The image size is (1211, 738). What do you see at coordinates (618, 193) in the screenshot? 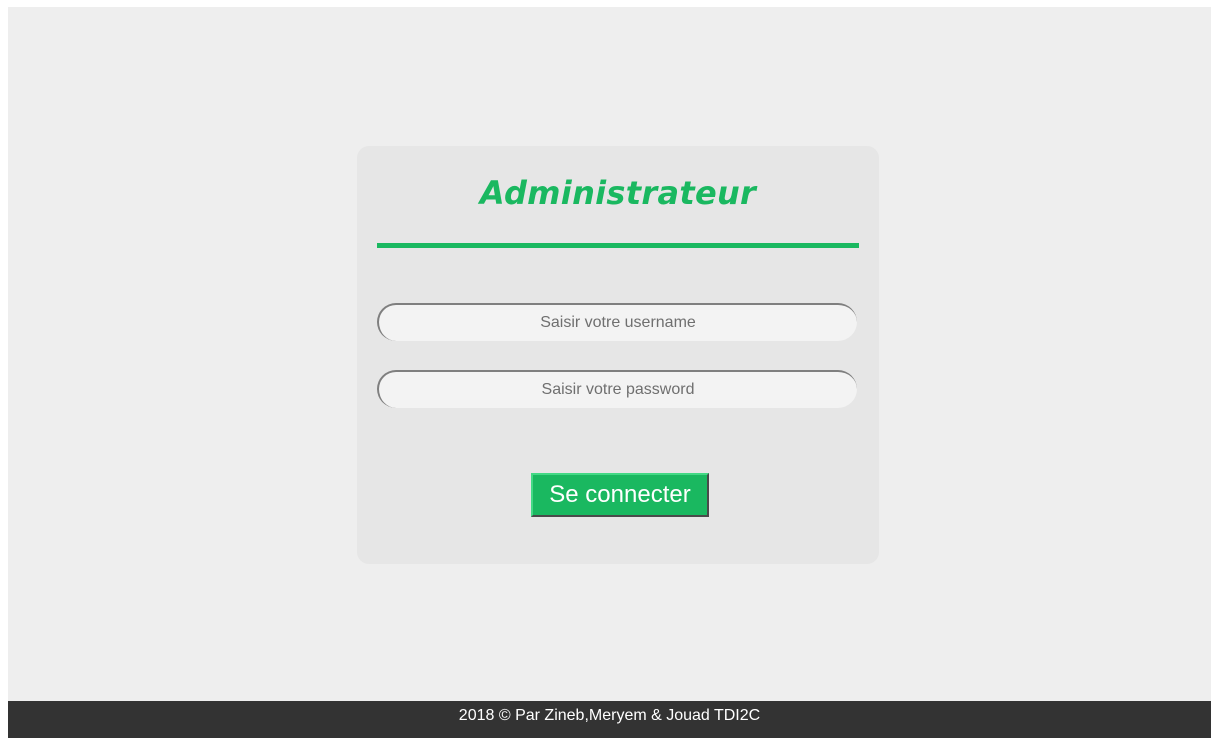
I see `login-title: Administrateur` at bounding box center [618, 193].